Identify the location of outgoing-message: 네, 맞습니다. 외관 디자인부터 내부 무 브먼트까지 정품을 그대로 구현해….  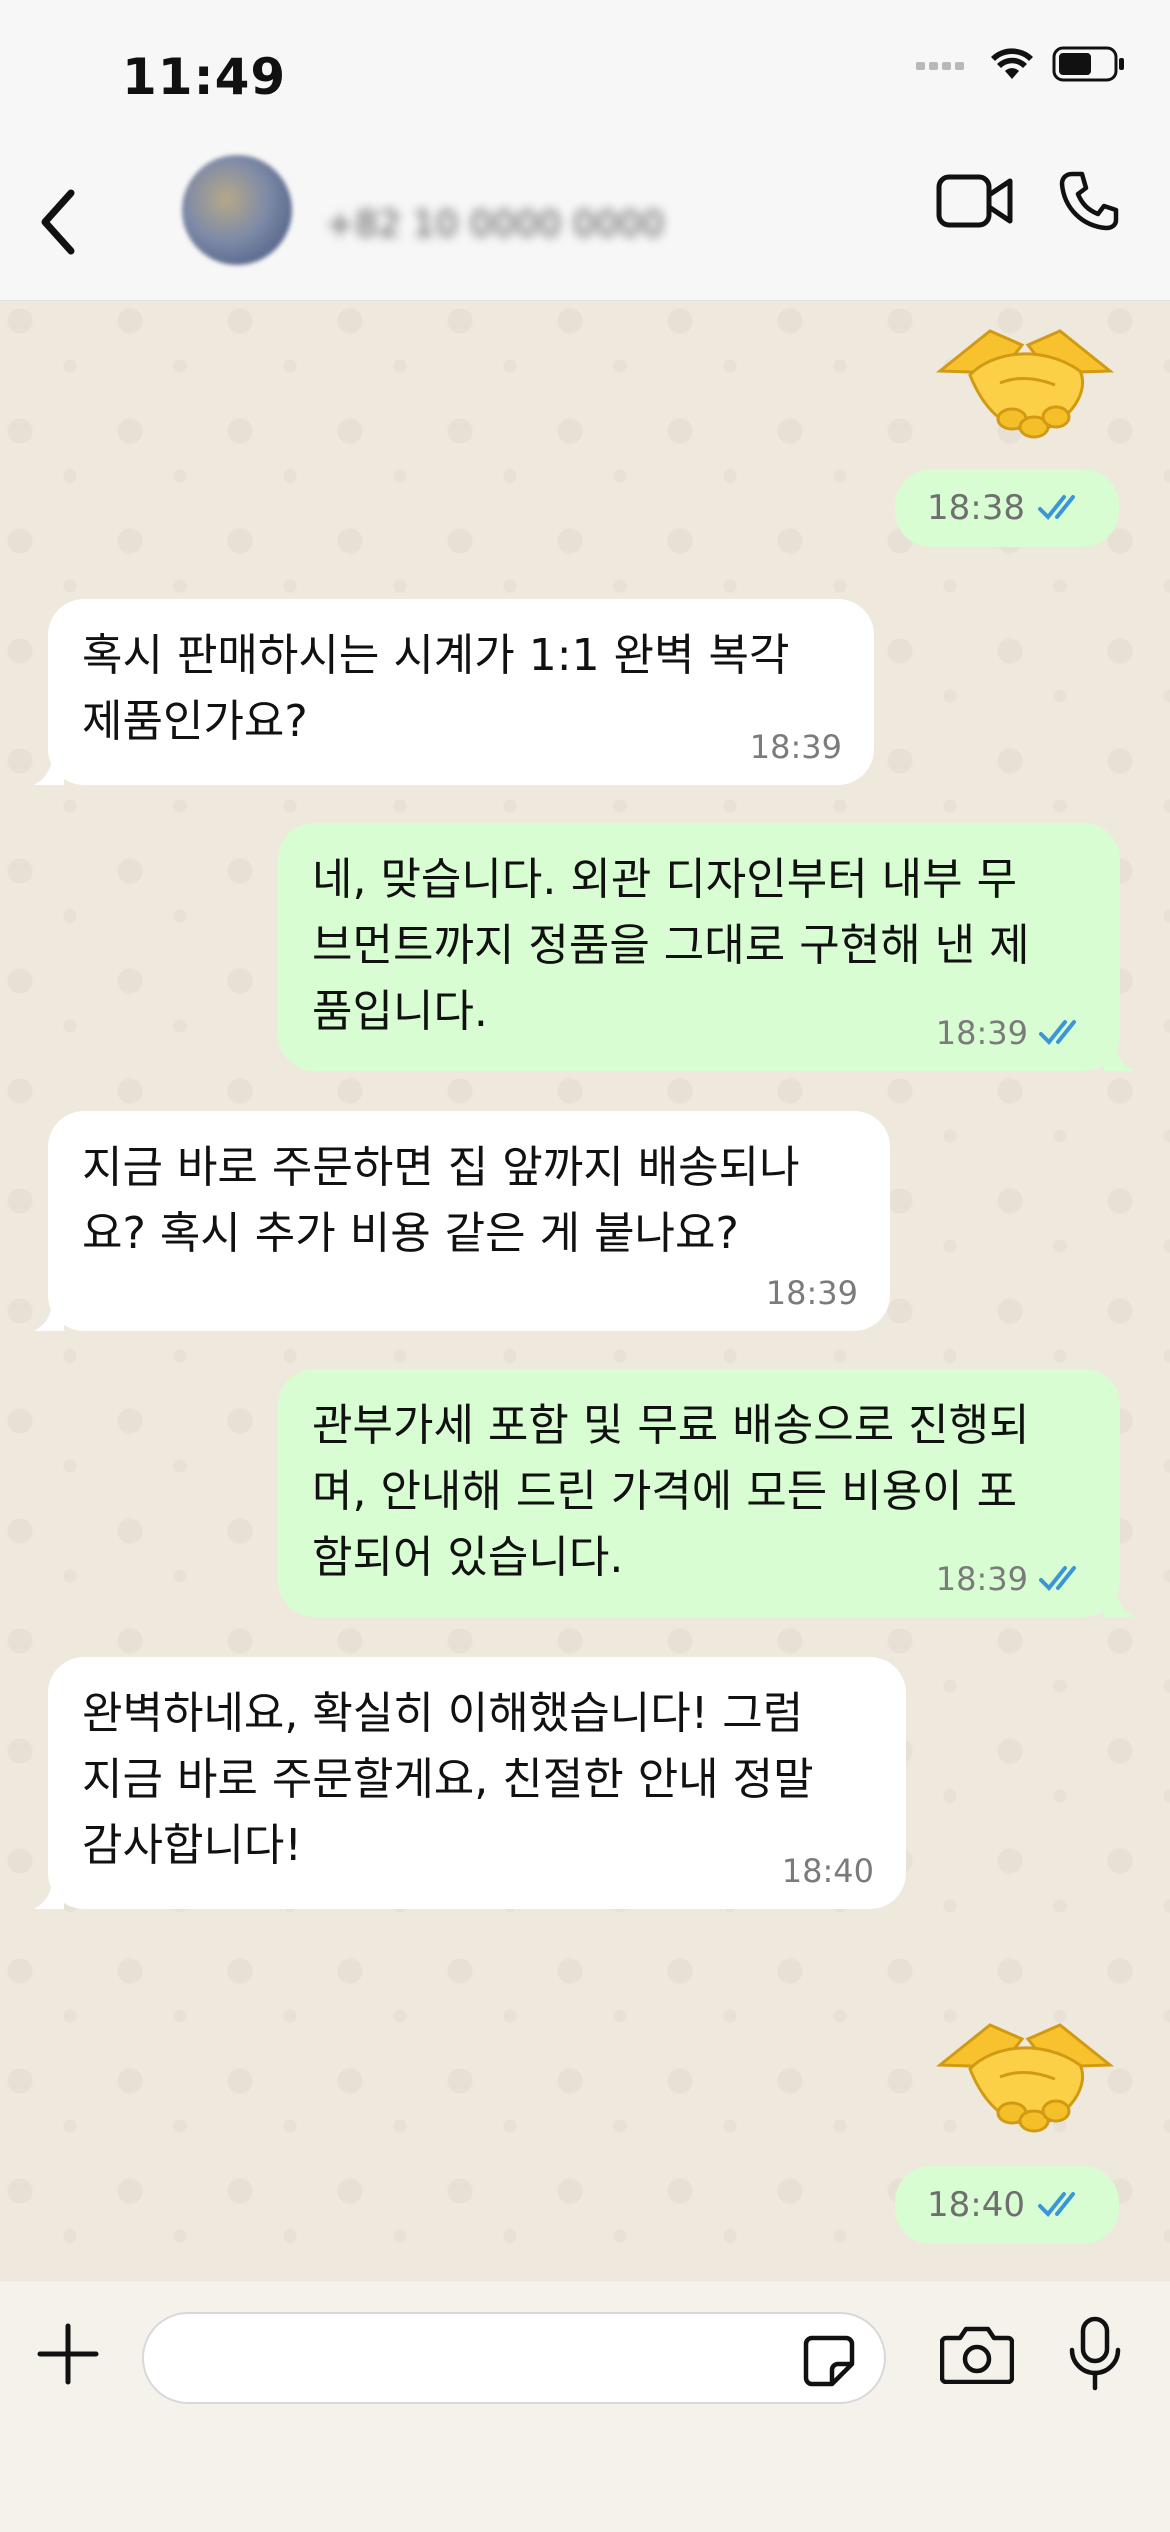
(706, 947).